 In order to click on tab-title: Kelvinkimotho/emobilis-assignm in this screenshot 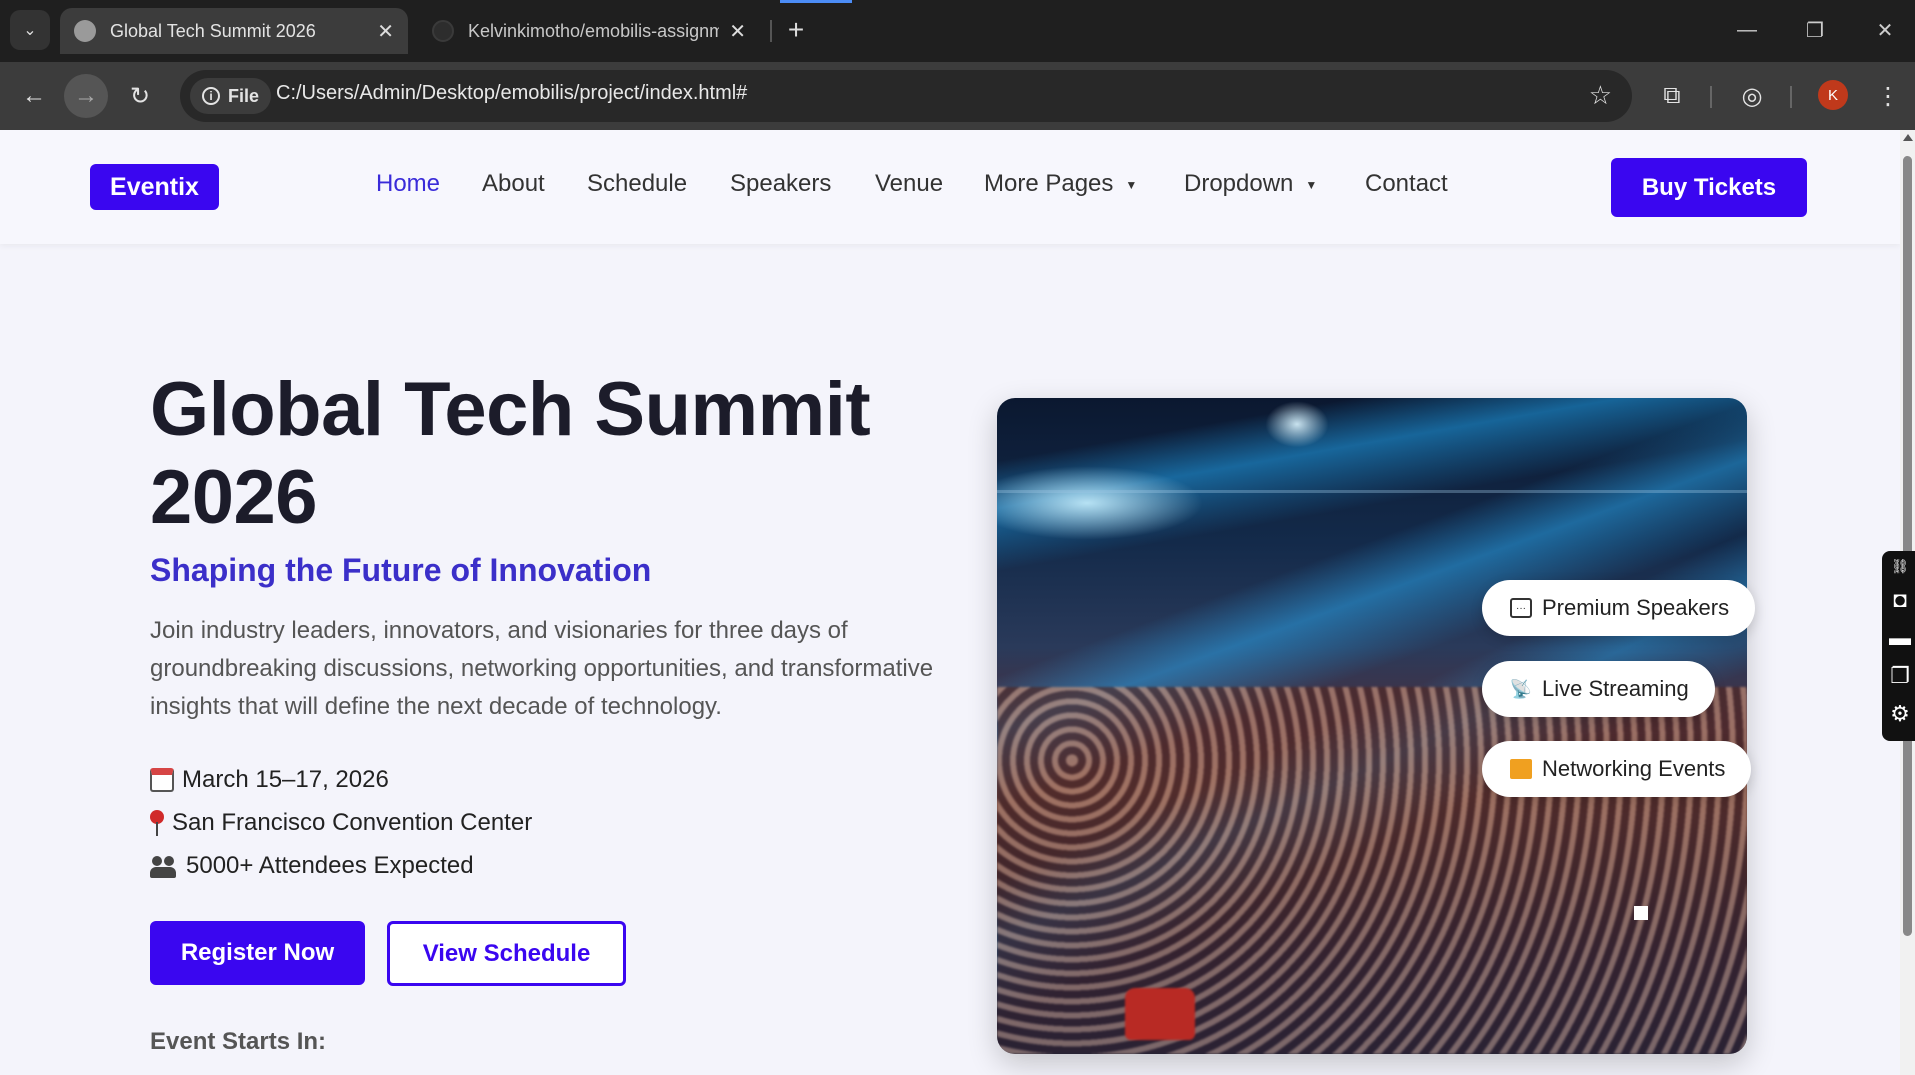, I will do `click(594, 30)`.